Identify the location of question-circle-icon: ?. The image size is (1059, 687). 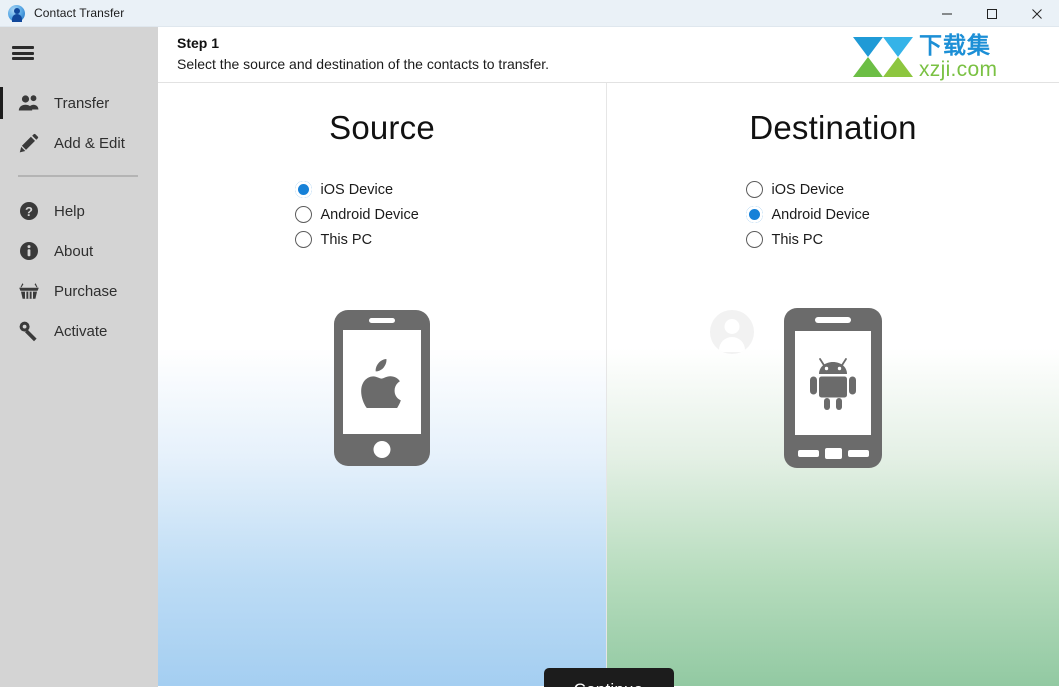
(29, 211).